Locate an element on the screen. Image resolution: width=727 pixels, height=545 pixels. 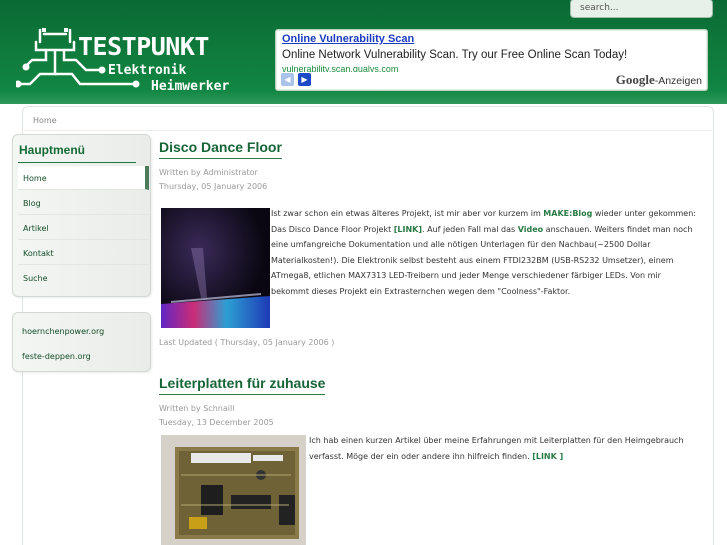
ad-title-link: Online Vulnerability Scan is located at coordinates (348, 39).